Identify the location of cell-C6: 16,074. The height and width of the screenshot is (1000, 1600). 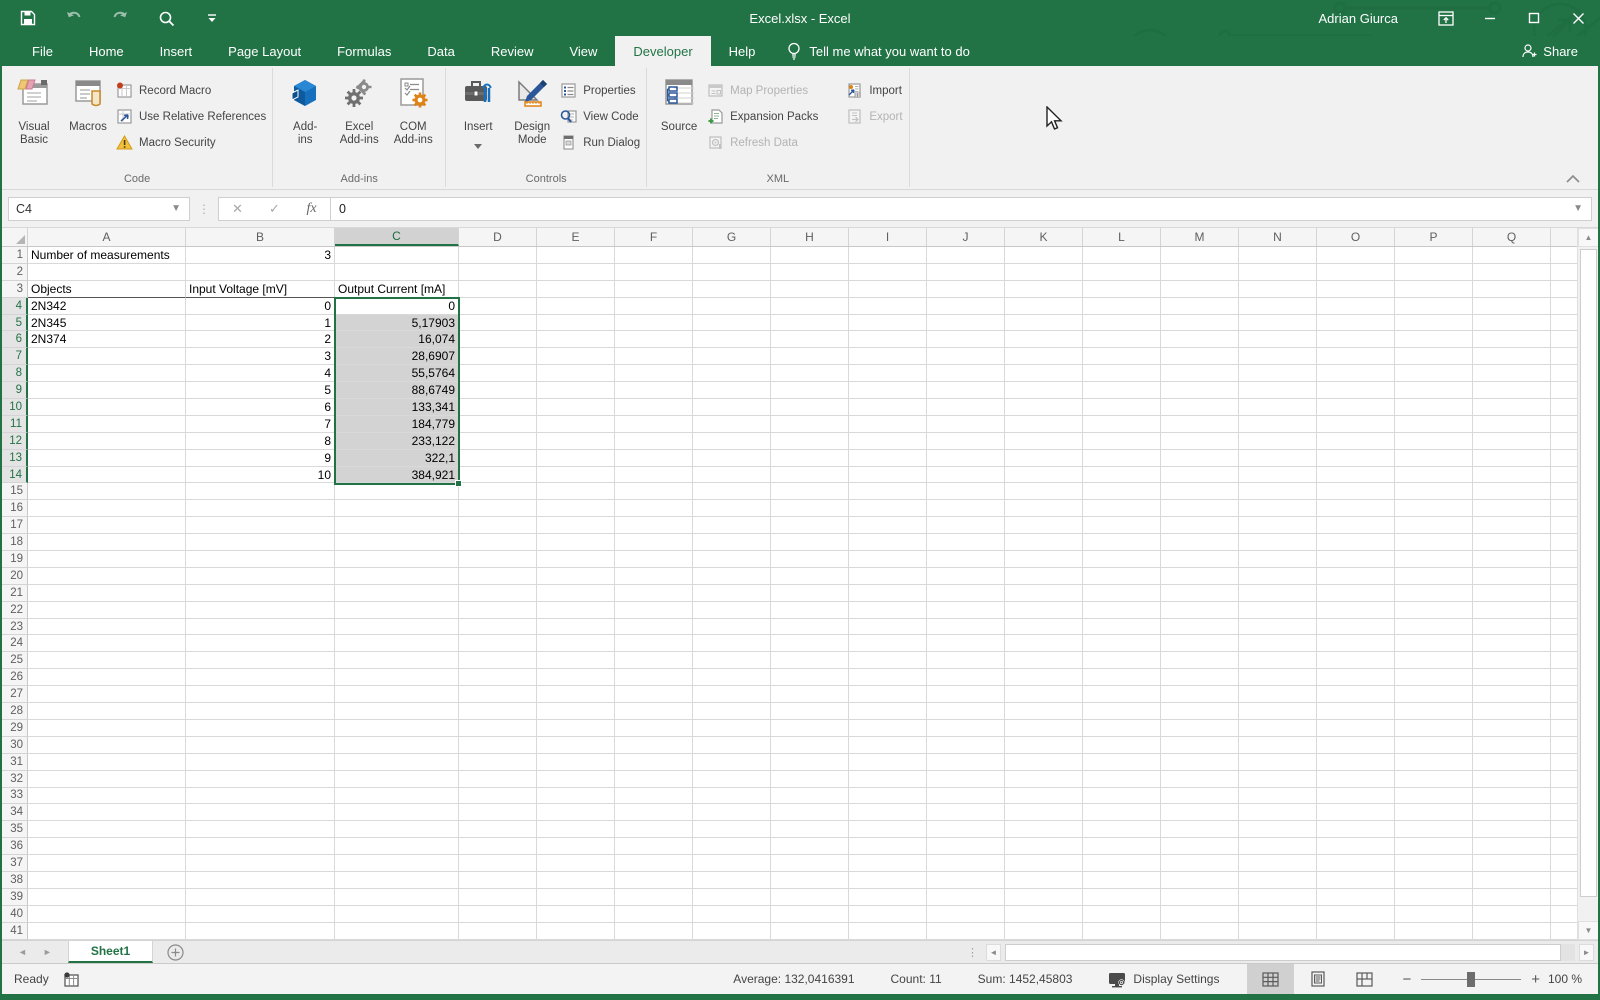
(397, 340).